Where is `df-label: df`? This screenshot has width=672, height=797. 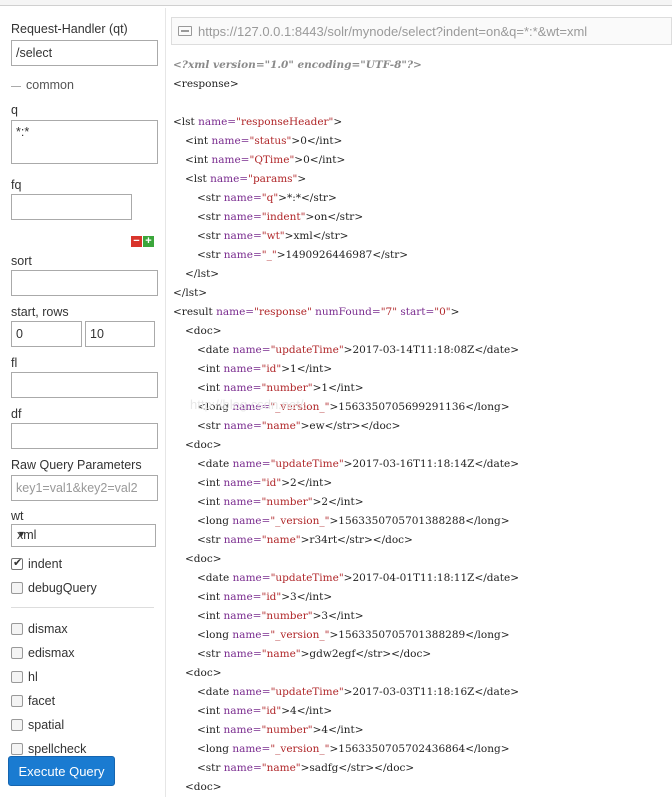 df-label: df is located at coordinates (16, 414).